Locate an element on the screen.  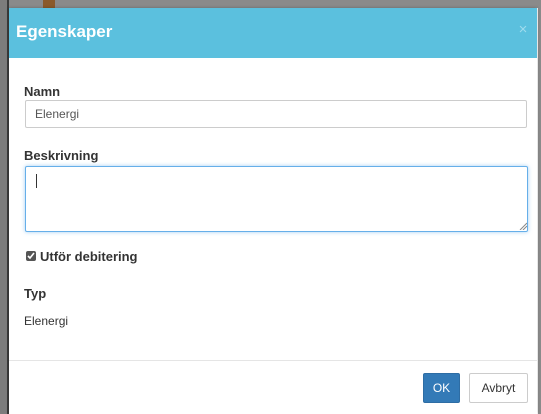
type-label: Typ is located at coordinates (35, 293).